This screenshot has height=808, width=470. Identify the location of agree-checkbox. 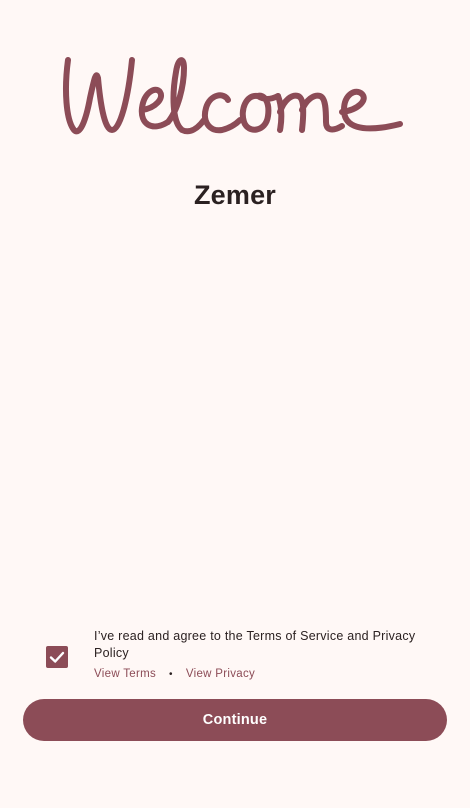
(57, 657).